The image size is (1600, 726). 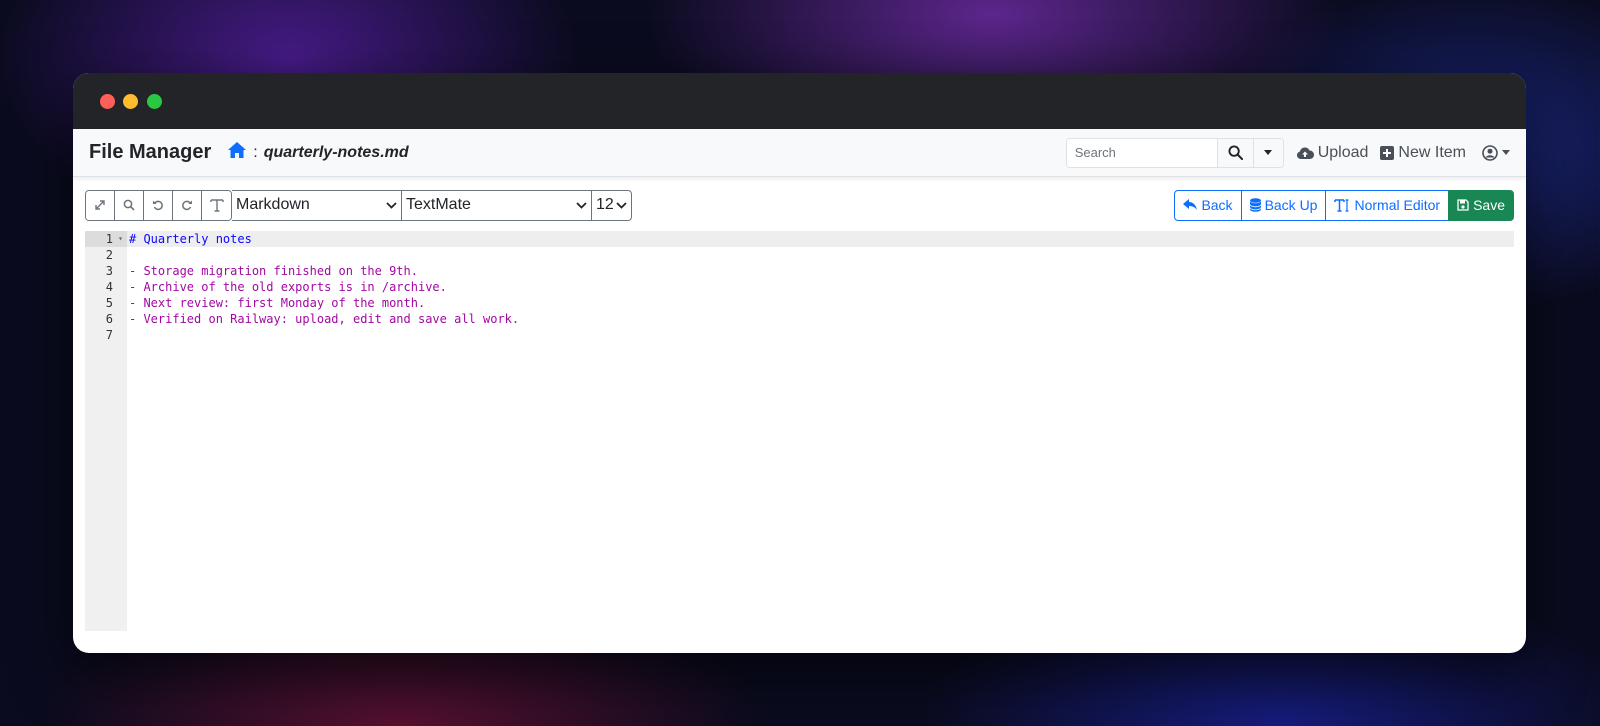 I want to click on expand-icon, so click(x=100, y=205).